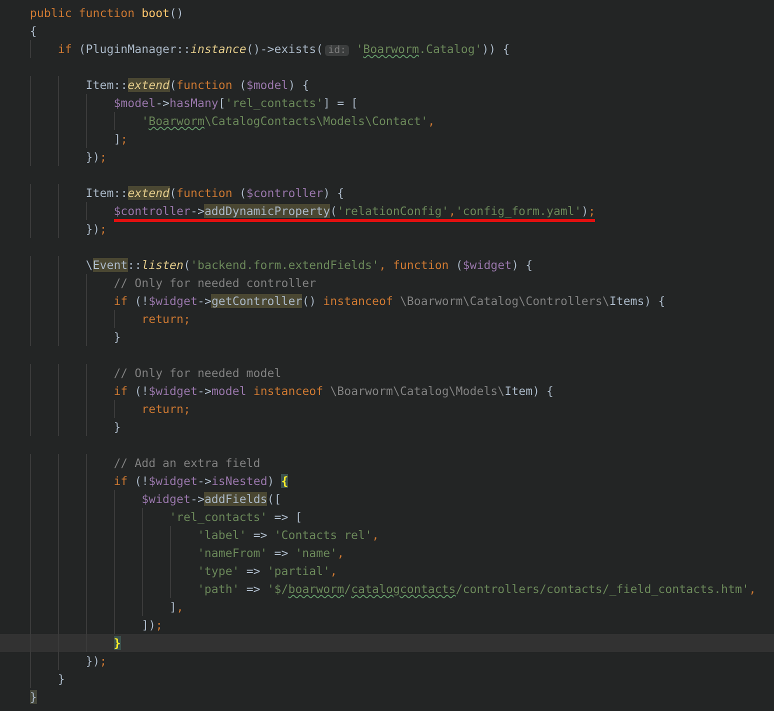  I want to click on code-line: ],, so click(176, 607).